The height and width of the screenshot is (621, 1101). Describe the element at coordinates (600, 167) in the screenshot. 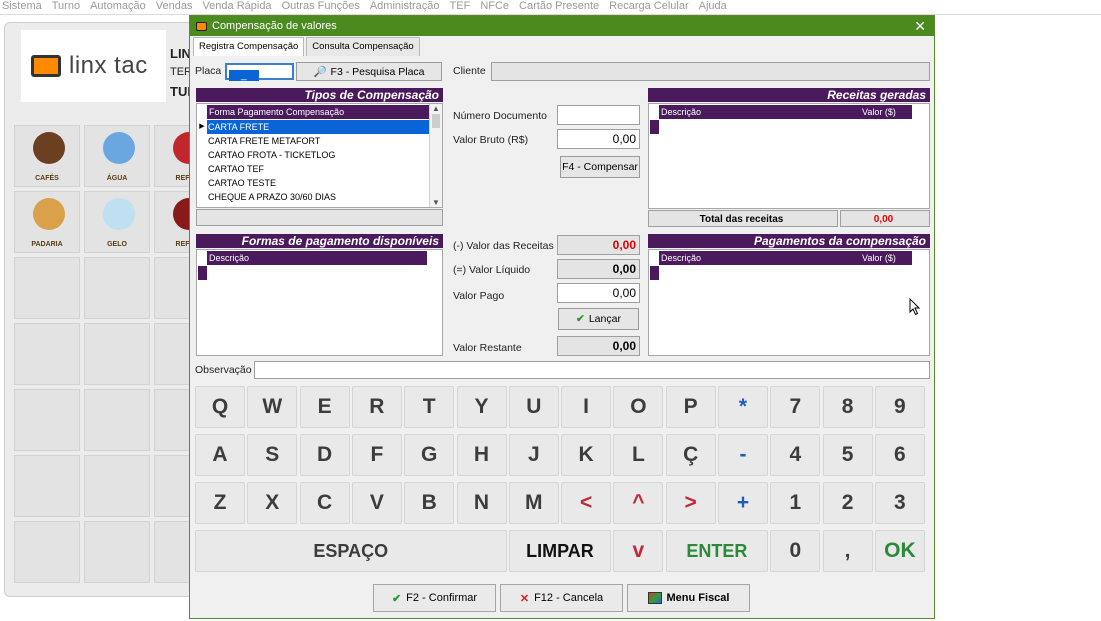

I see `compensar-button: F4 - Compensar` at that location.